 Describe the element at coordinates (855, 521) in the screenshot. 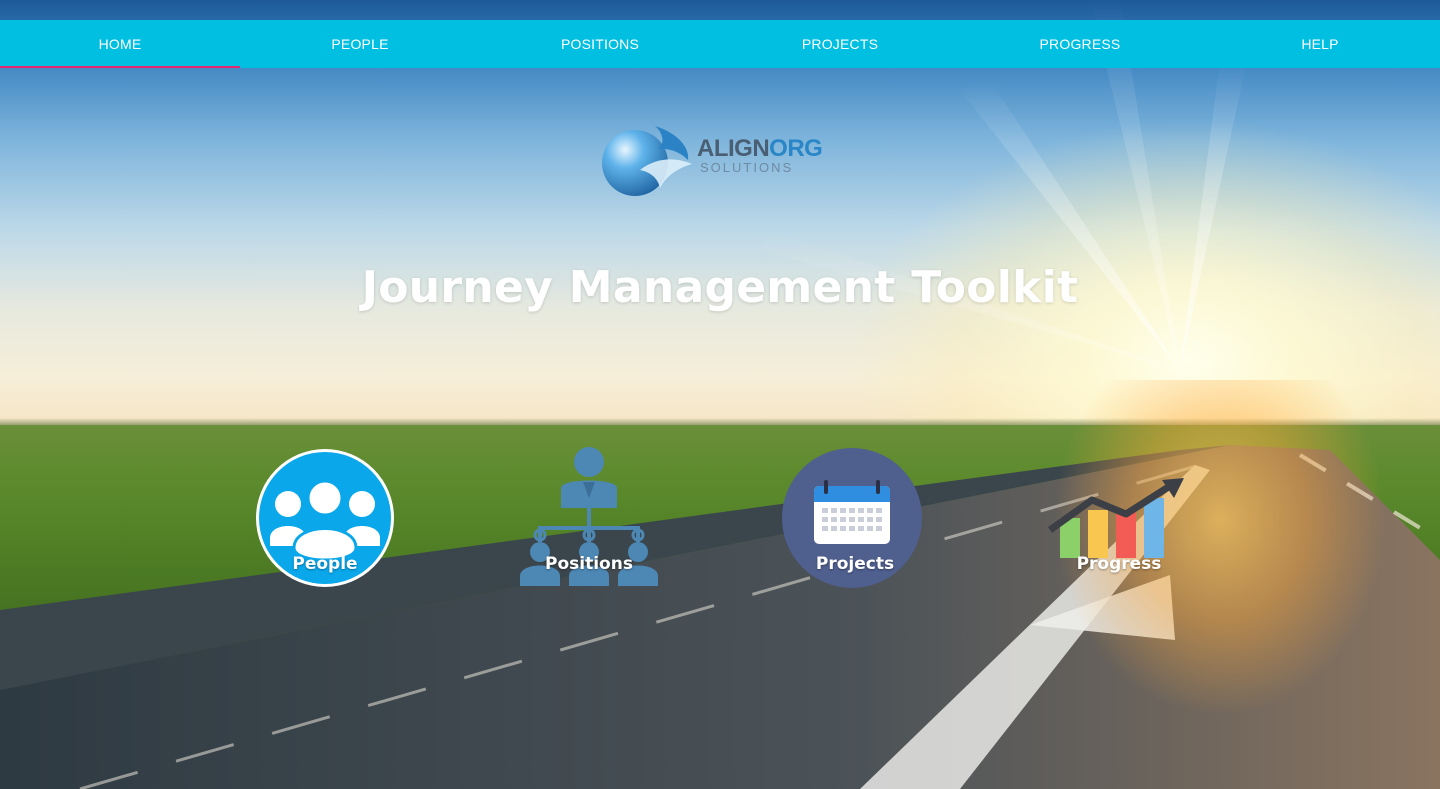

I see `tile-projects: Projects` at that location.